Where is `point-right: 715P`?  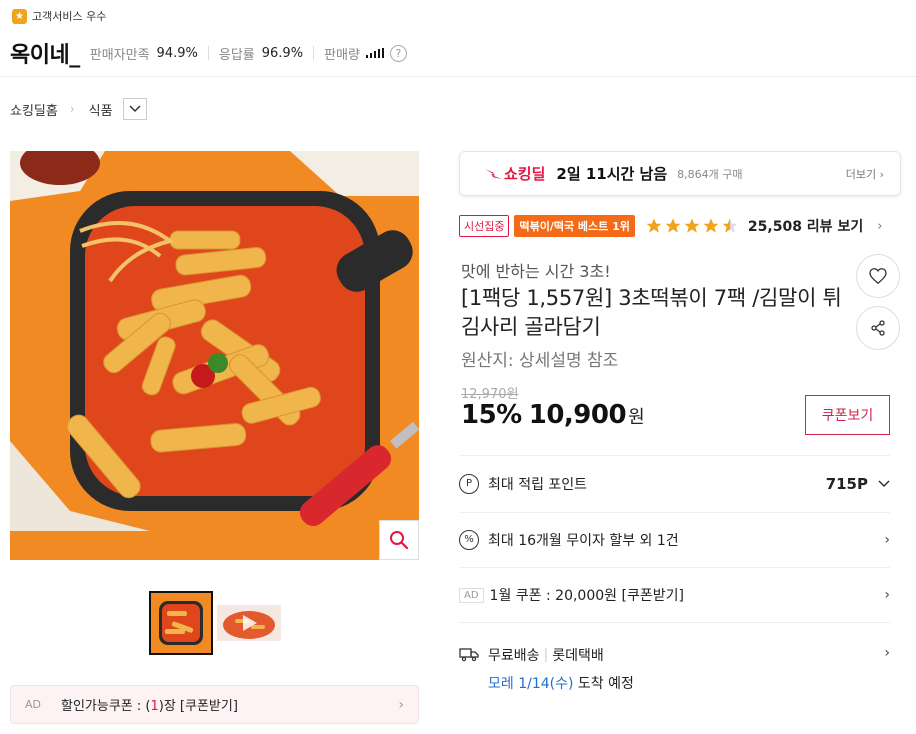 point-right: 715P is located at coordinates (858, 484).